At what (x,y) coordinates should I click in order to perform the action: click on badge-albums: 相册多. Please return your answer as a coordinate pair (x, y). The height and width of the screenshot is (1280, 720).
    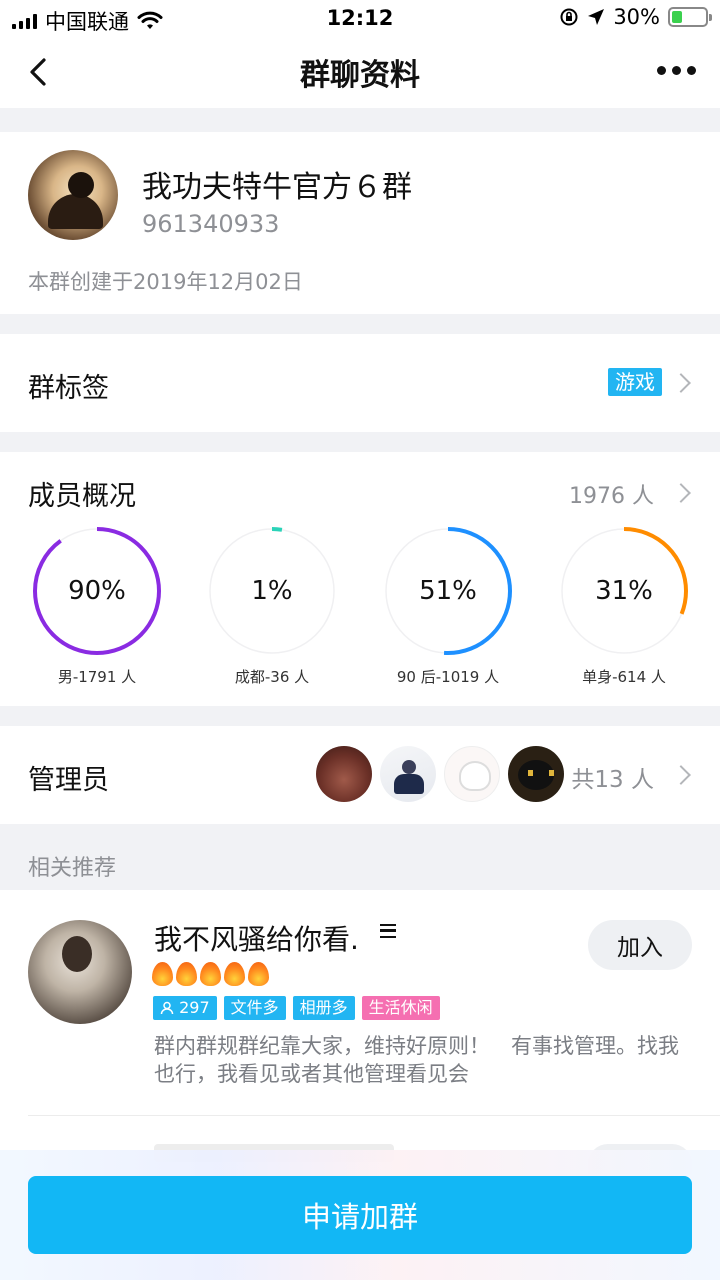
    Looking at the image, I should click on (323, 1008).